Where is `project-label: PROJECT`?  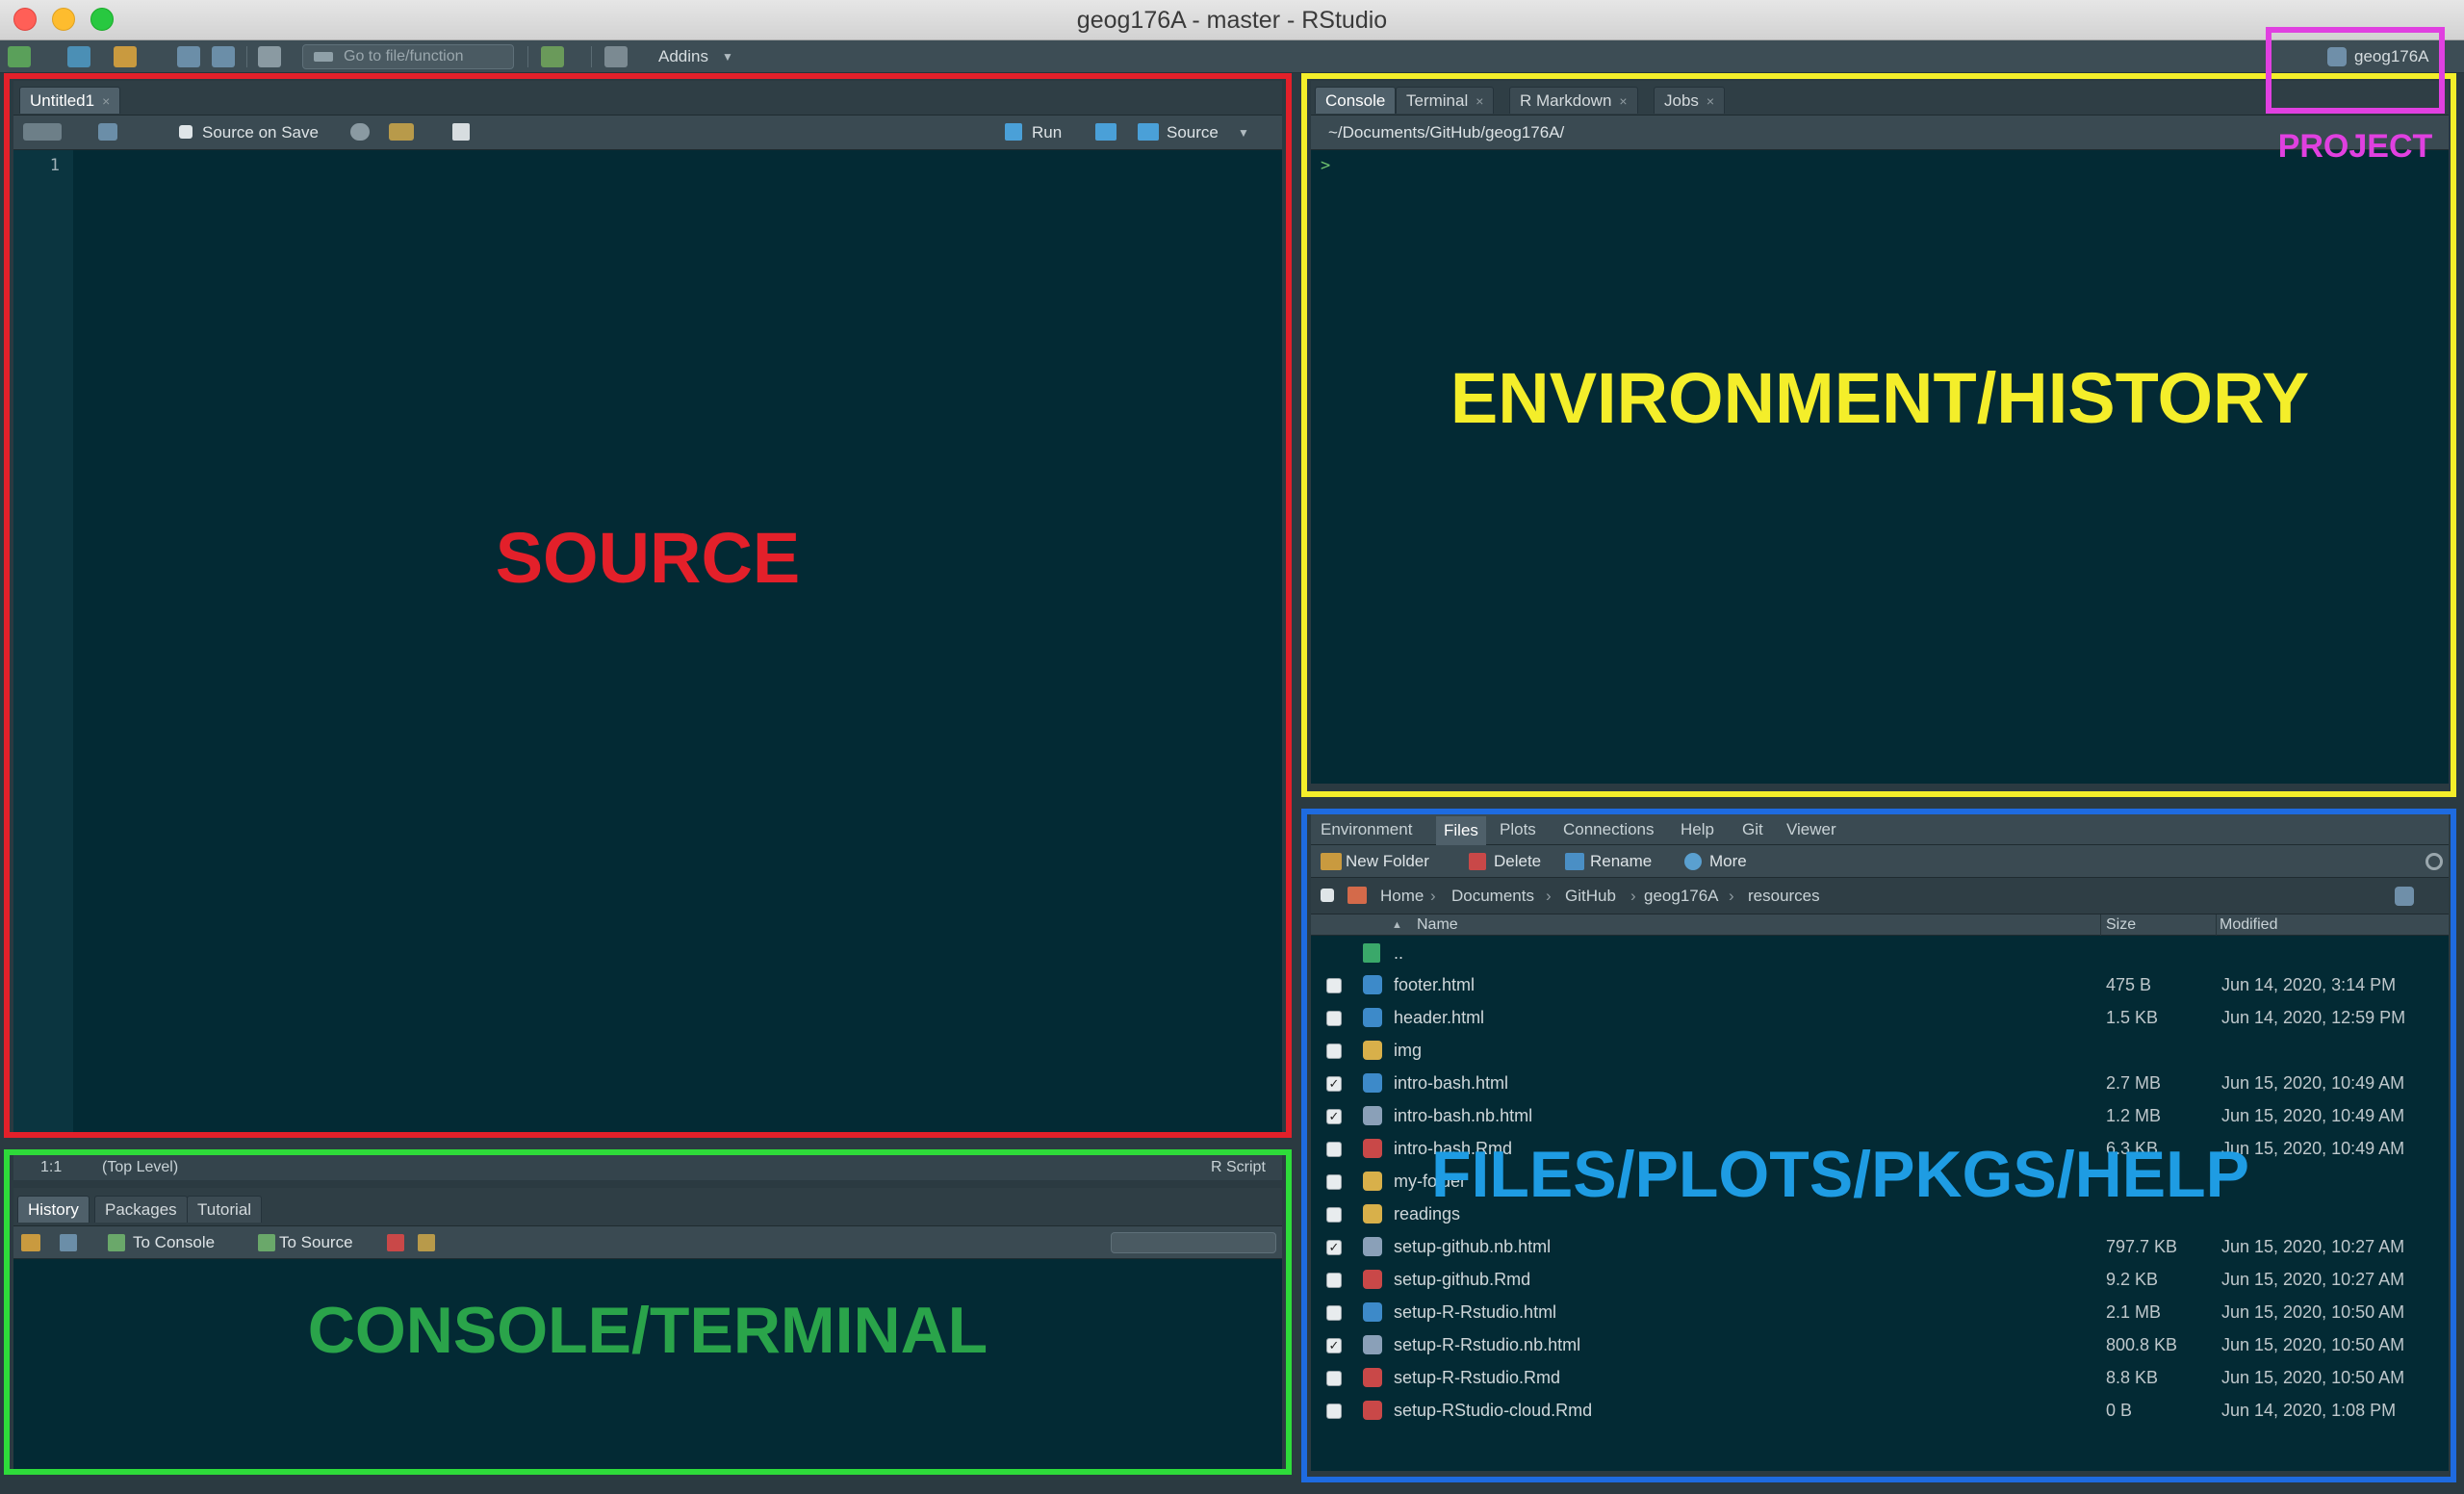 project-label: PROJECT is located at coordinates (2355, 146).